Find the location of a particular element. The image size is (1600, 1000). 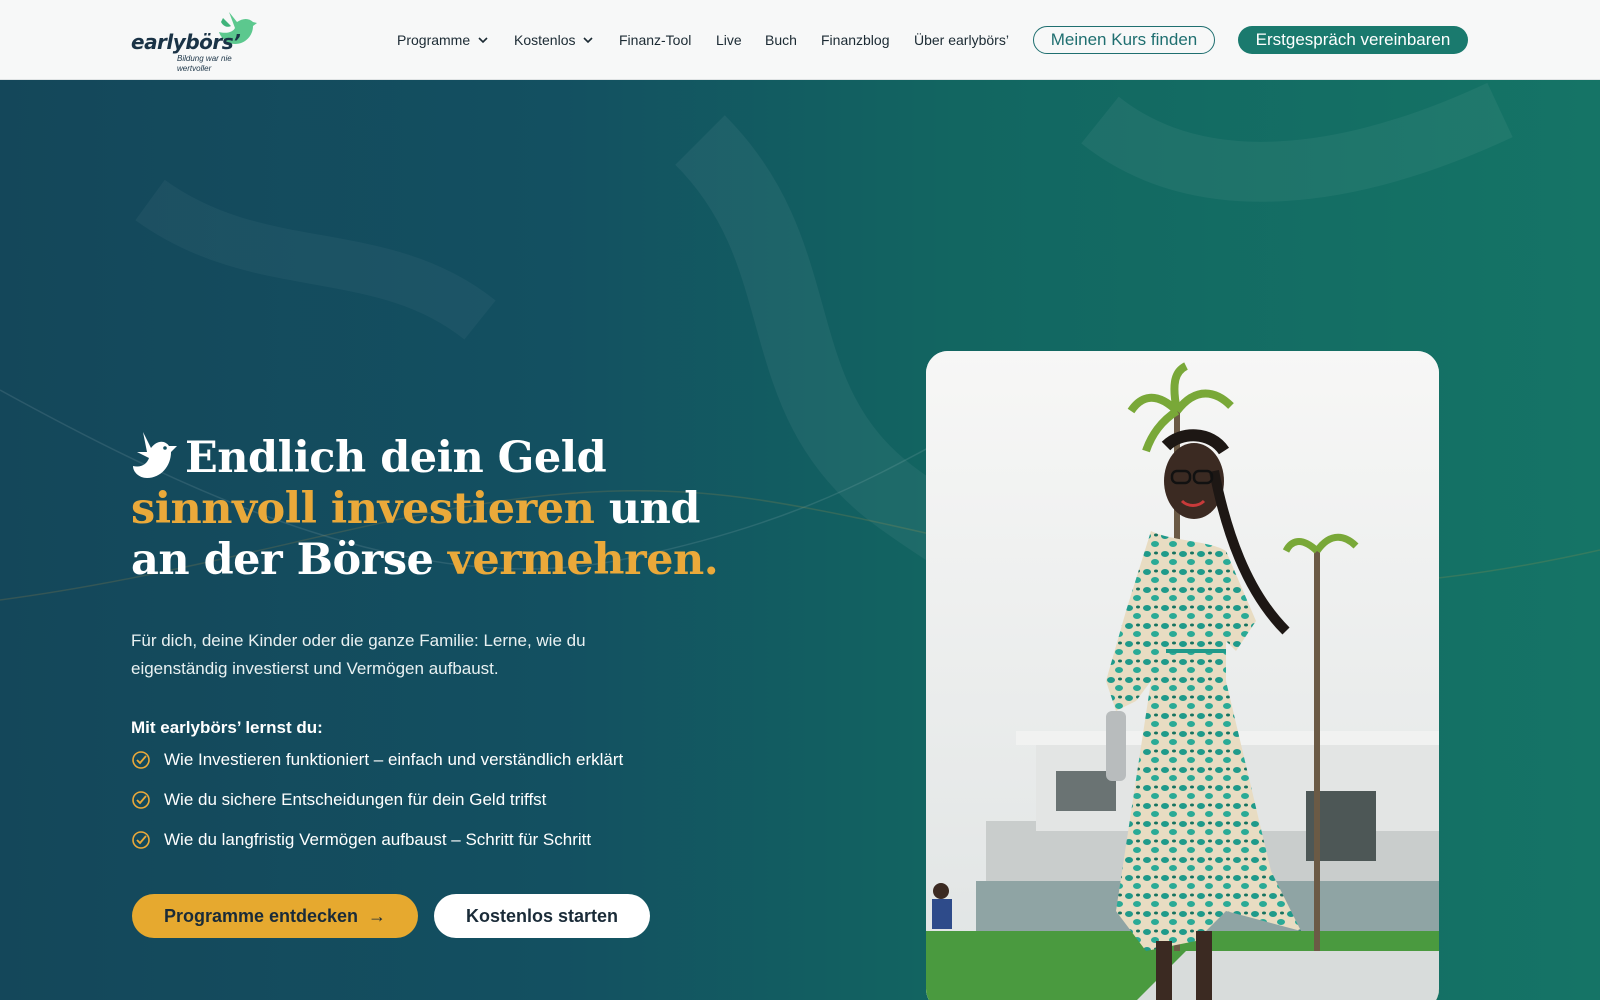

nav-item-kostenlos: Kostenlos is located at coordinates (554, 40).